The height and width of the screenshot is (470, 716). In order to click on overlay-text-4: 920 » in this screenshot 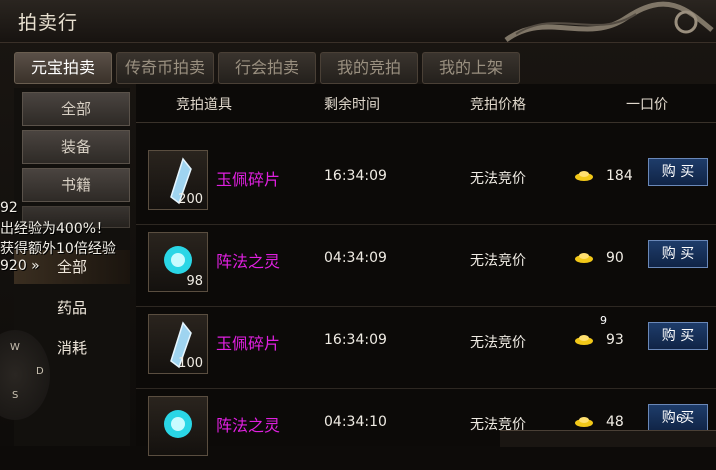, I will do `click(20, 266)`.